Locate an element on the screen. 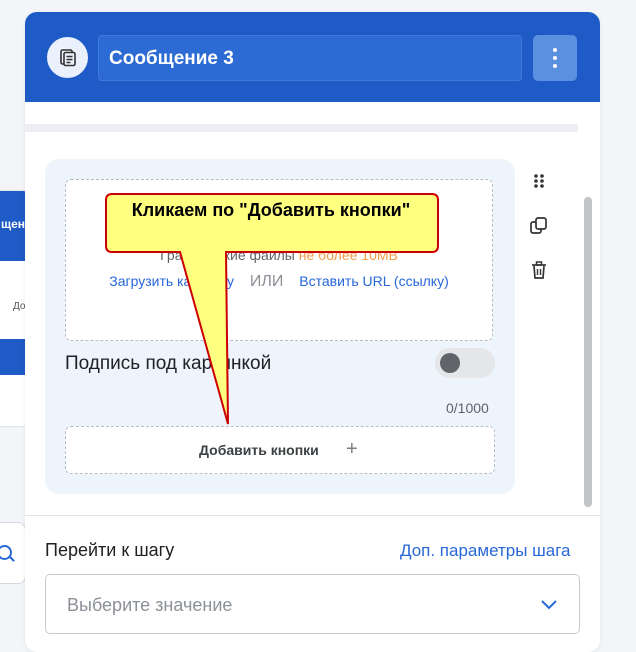 This screenshot has width=636, height=652. message-header: Сообщение 3 is located at coordinates (312, 57).